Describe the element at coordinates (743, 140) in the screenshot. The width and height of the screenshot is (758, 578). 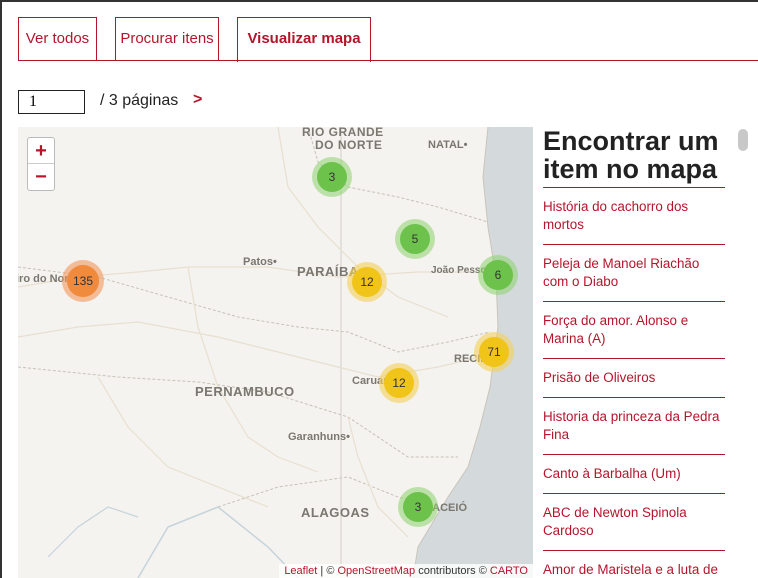
I see `scrollbar-thumb` at that location.